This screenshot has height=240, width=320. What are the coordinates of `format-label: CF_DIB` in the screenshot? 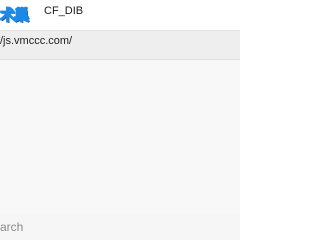 It's located at (64, 11).